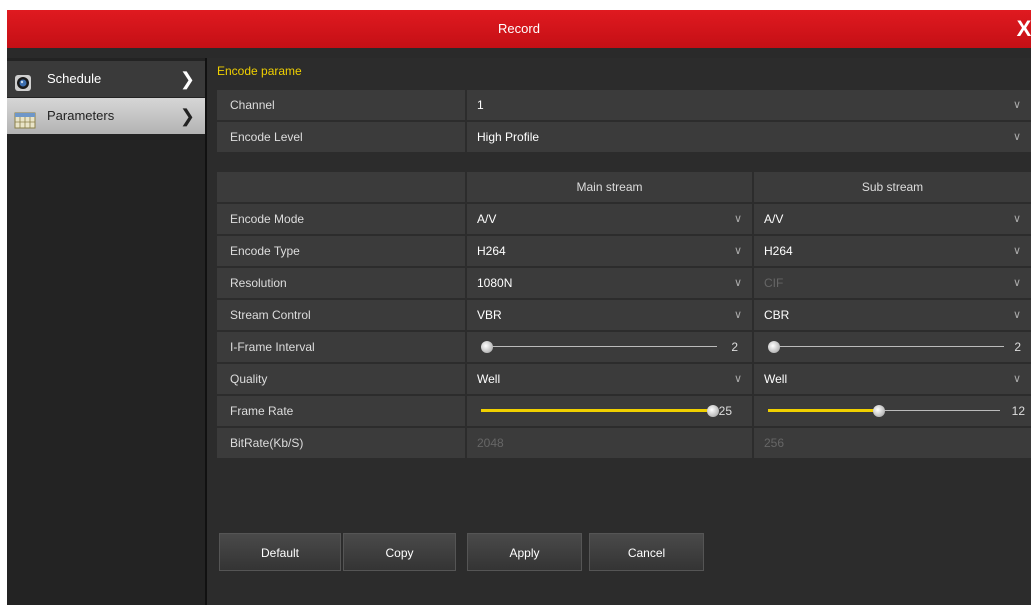 The height and width of the screenshot is (605, 1031). I want to click on iframe-interval-label: I-Frame Interval, so click(341, 347).